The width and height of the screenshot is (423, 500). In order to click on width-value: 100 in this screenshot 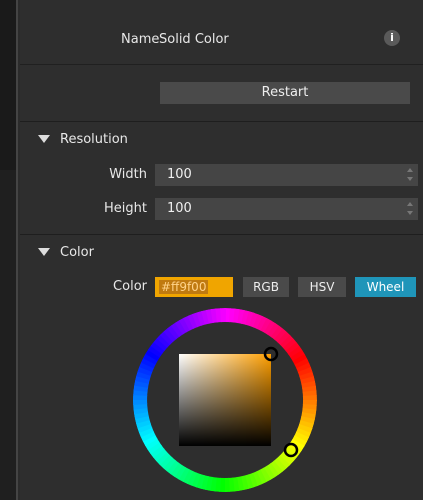, I will do `click(179, 174)`.